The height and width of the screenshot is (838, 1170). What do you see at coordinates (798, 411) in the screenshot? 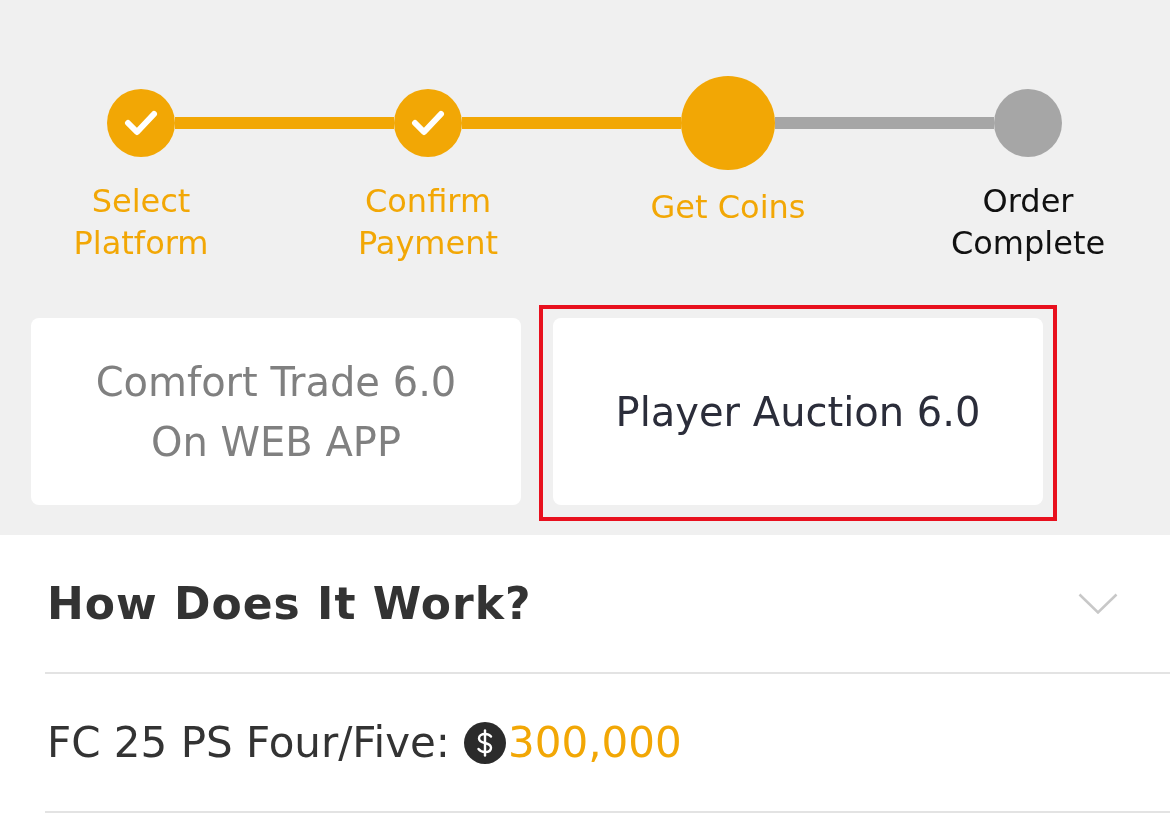
I see `method-option: Player Auction 6.0` at bounding box center [798, 411].